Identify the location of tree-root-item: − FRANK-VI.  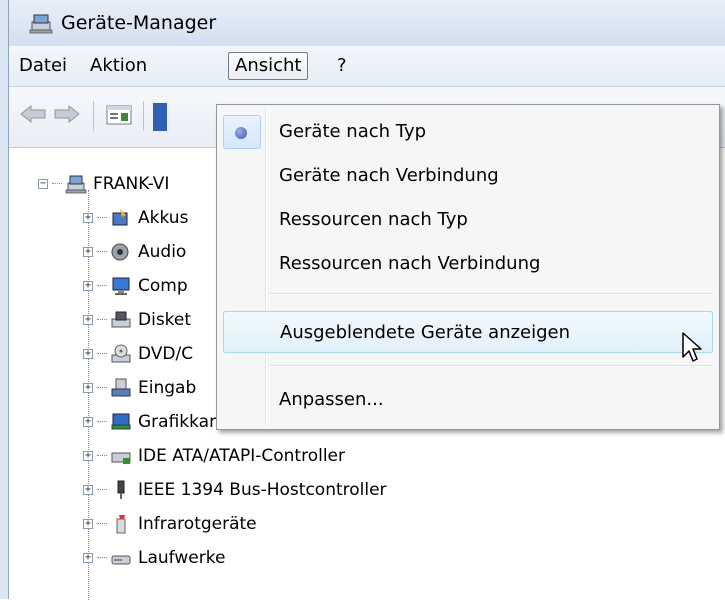
(103, 184).